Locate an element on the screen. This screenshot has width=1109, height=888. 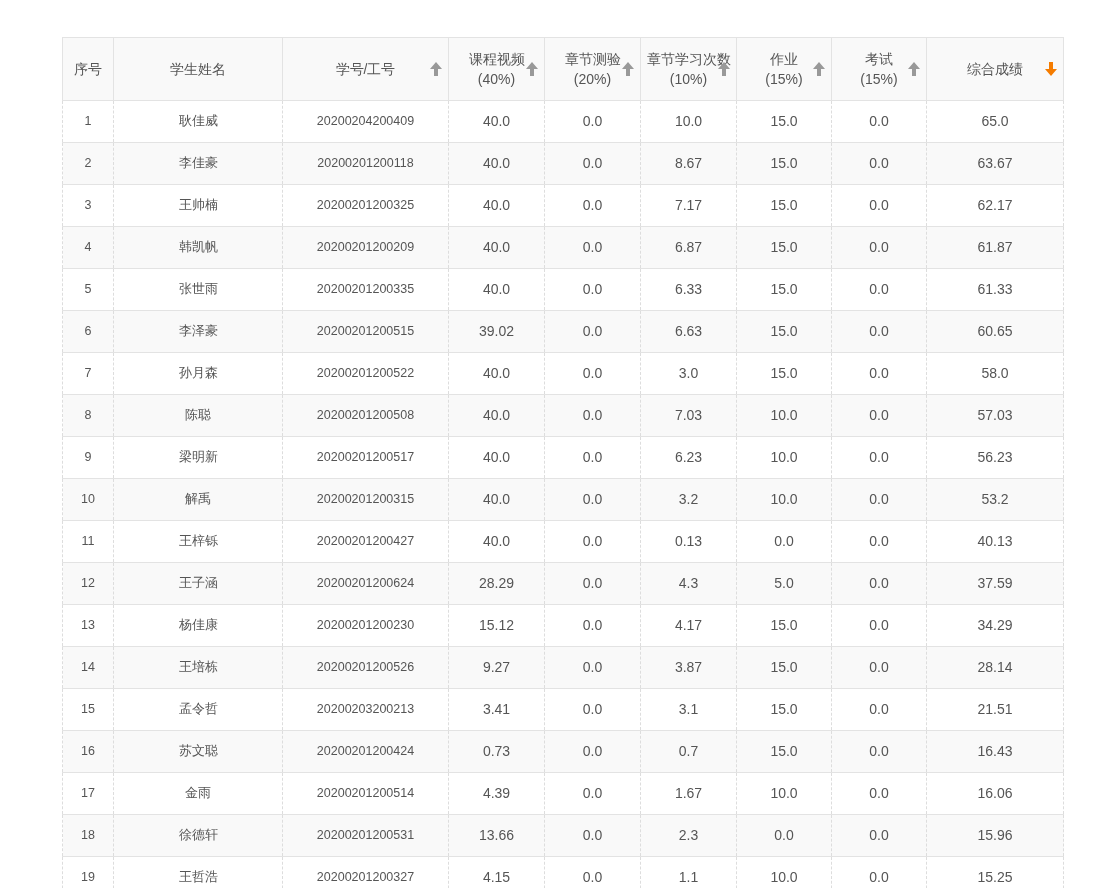
table-cell: 7.17 is located at coordinates (688, 205).